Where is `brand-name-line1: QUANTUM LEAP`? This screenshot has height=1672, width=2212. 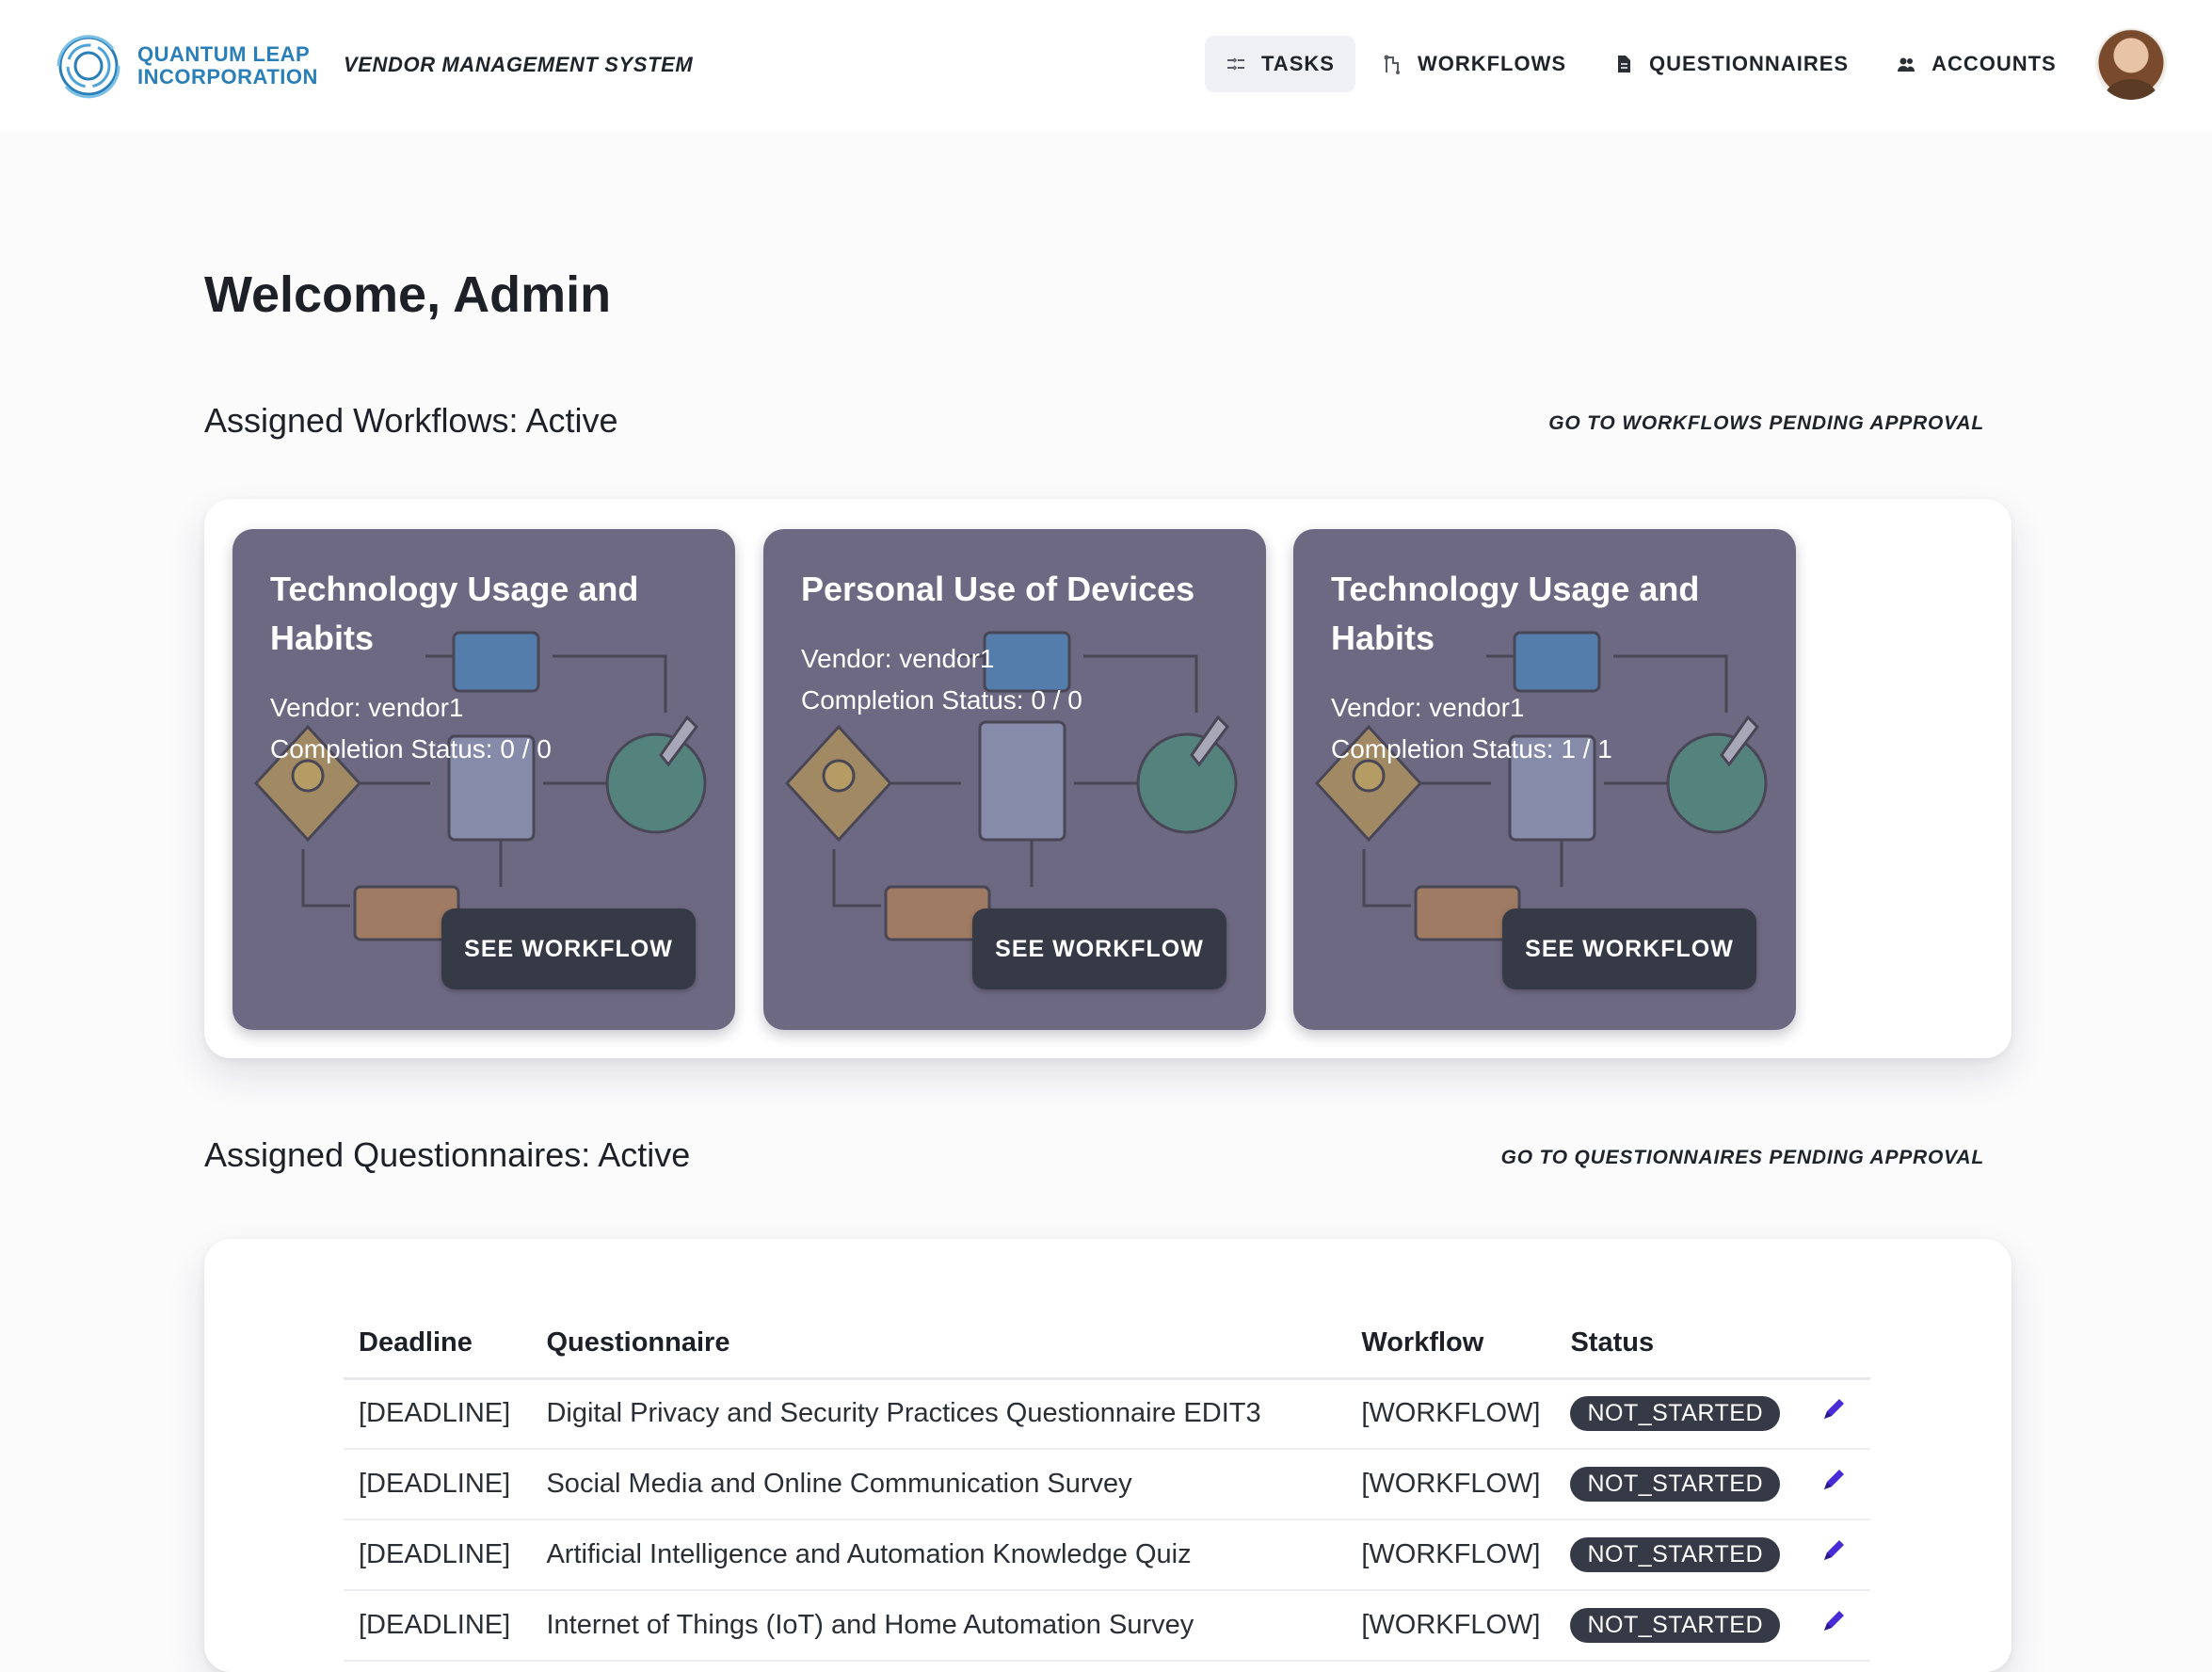
brand-name-line1: QUANTUM LEAP is located at coordinates (224, 54).